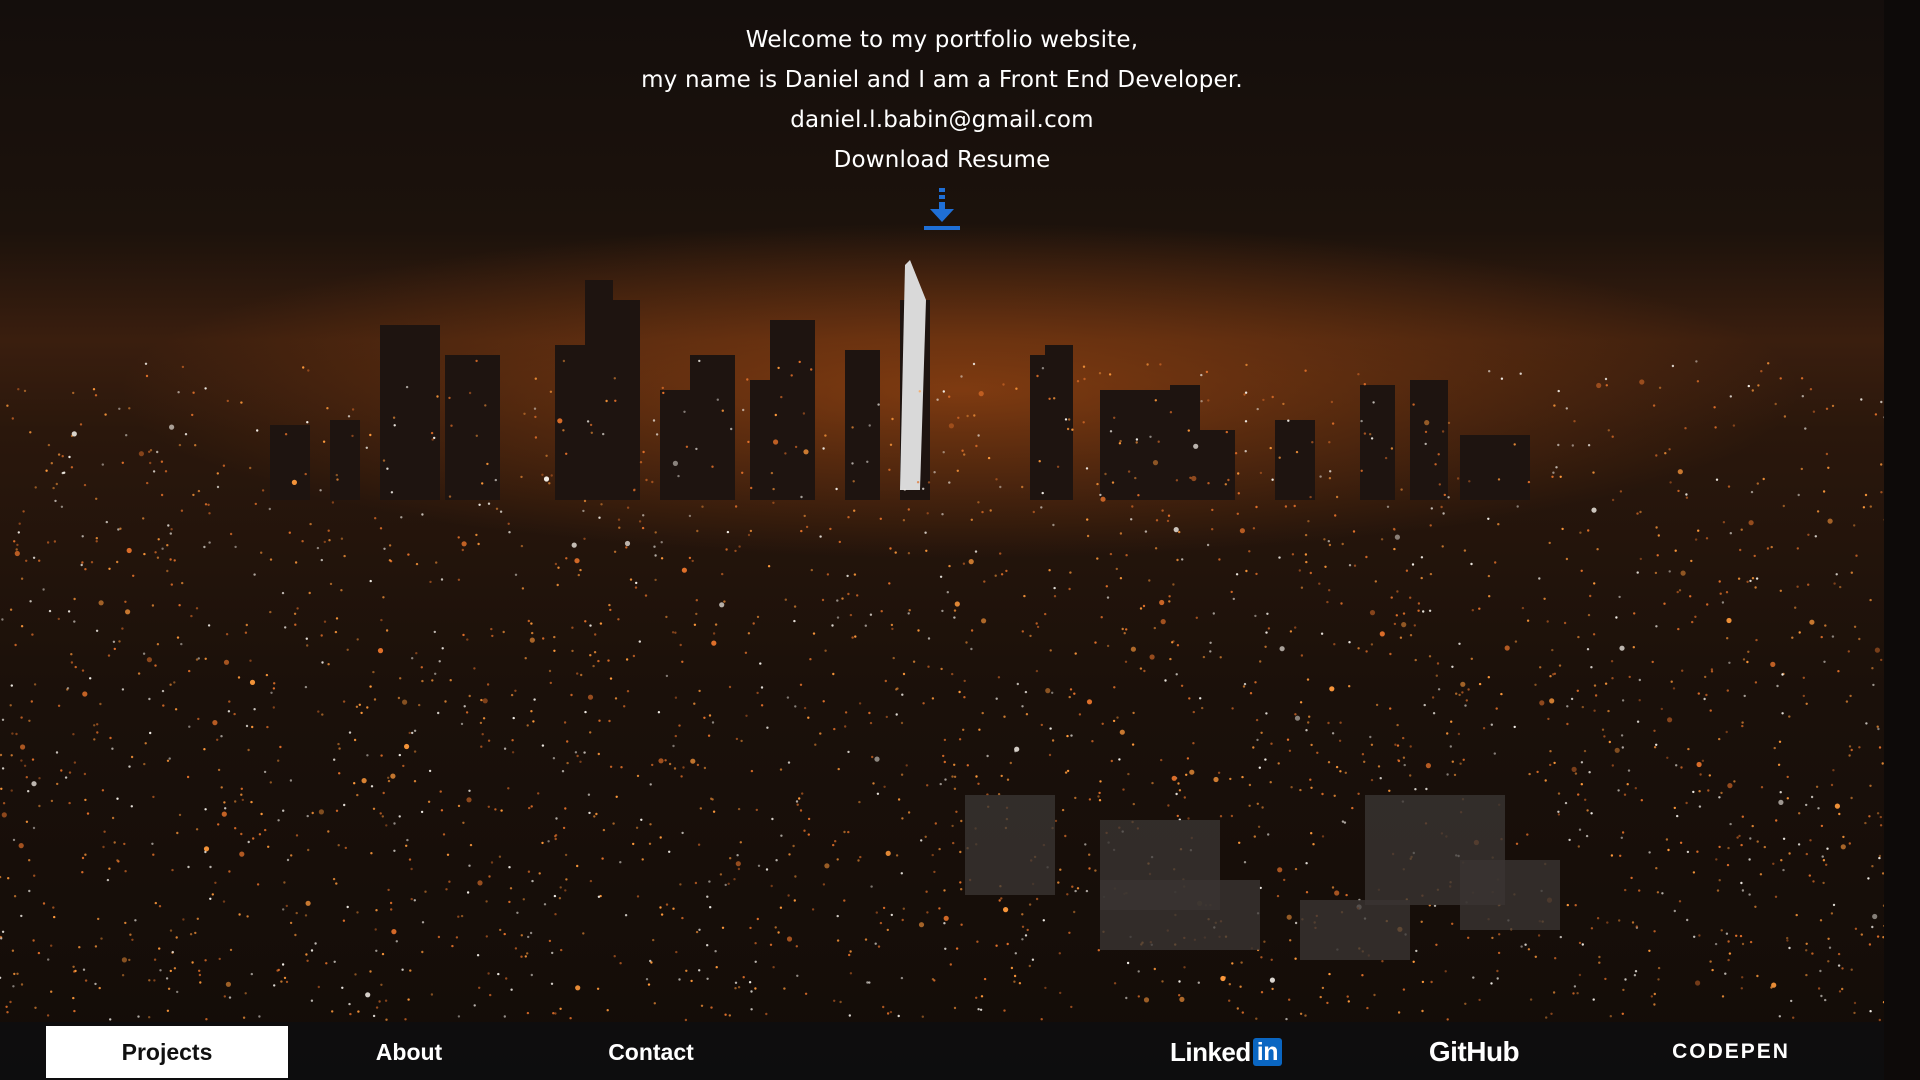  What do you see at coordinates (942, 120) in the screenshot?
I see `email-link: daniel.l.babin@gmail.com` at bounding box center [942, 120].